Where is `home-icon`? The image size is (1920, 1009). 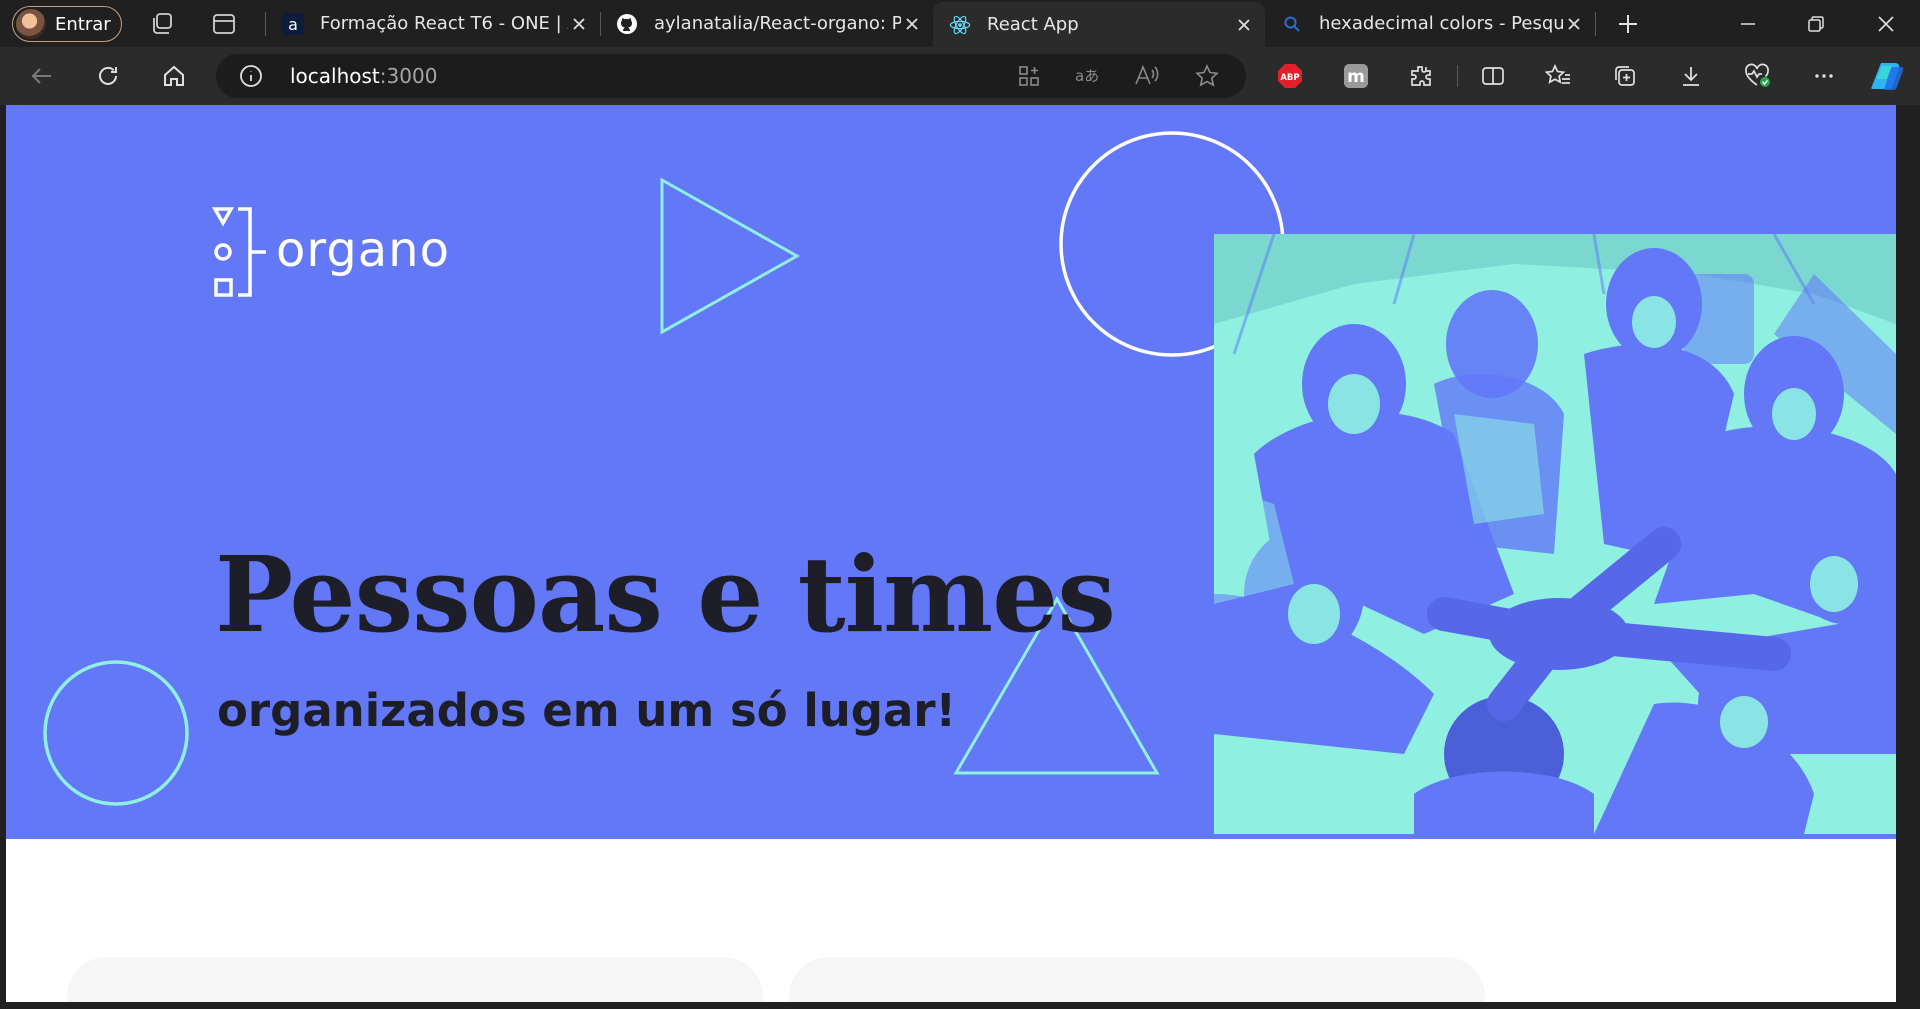
home-icon is located at coordinates (174, 76).